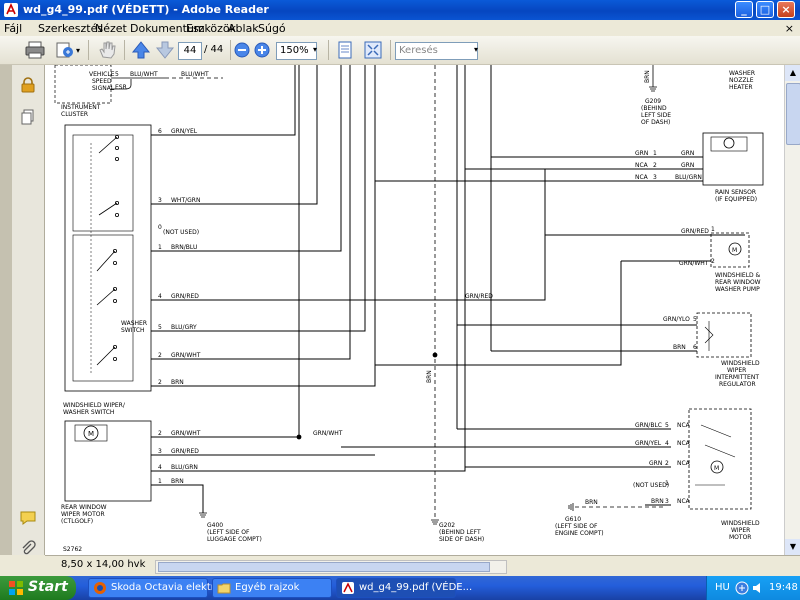  I want to click on panel-edge, so click(6, 310).